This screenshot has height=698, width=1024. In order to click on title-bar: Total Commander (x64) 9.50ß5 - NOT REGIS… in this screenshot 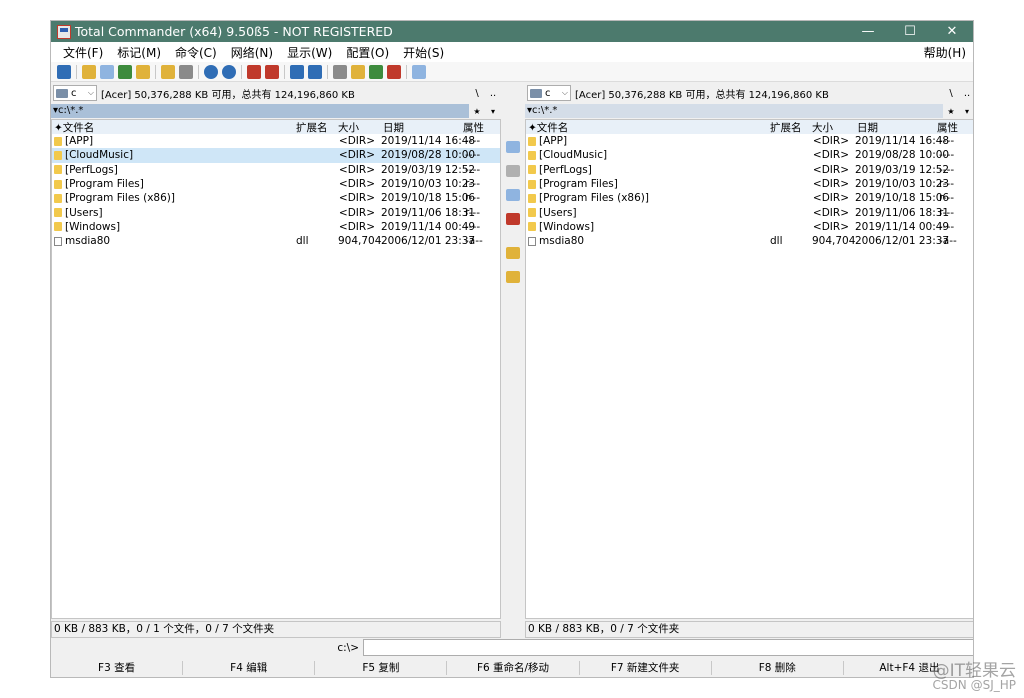, I will do `click(512, 31)`.